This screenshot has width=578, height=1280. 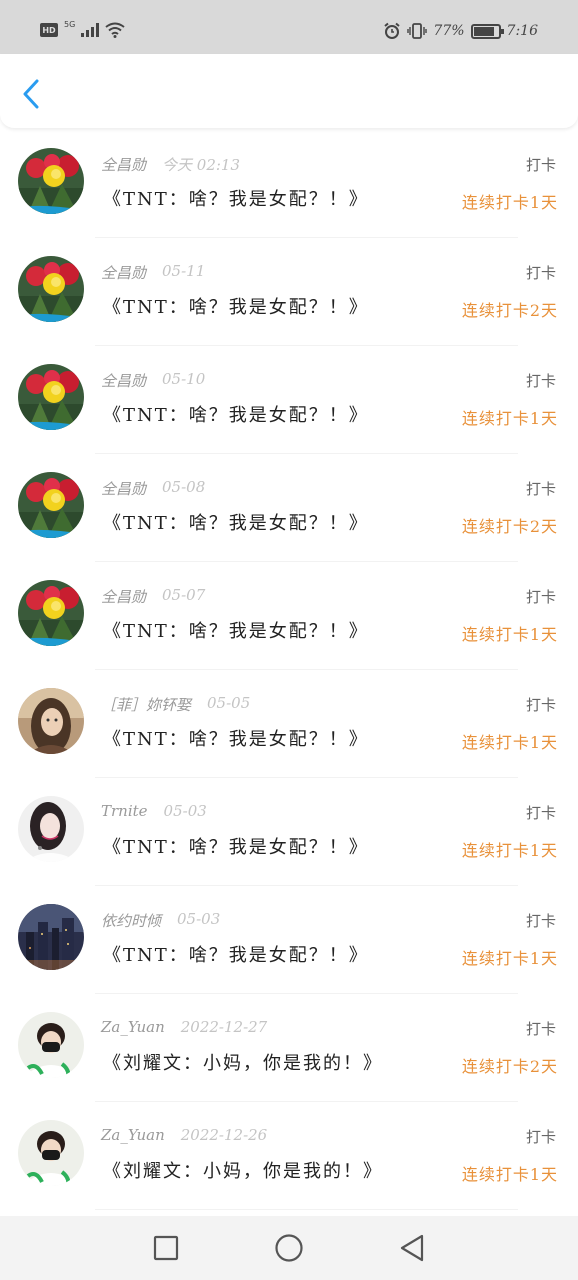 What do you see at coordinates (522, 31) in the screenshot?
I see `clock: 7:16` at bounding box center [522, 31].